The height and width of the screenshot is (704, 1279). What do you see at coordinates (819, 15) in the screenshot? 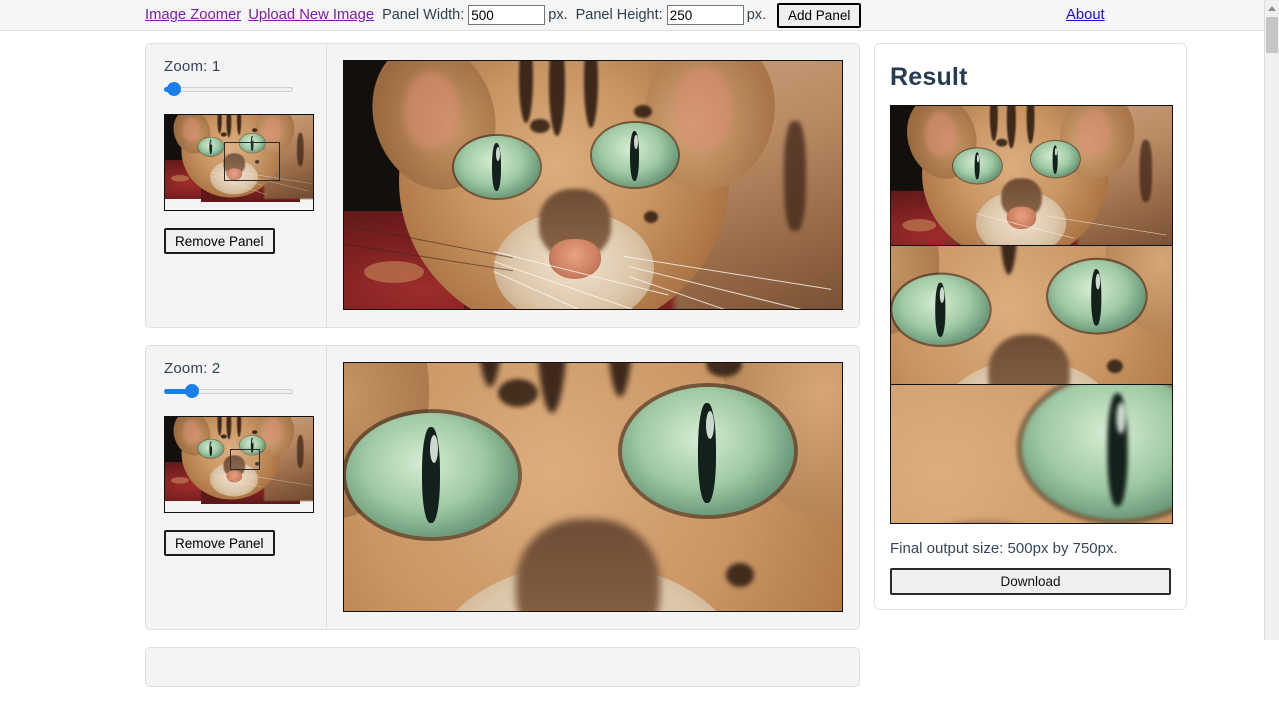
I see `add-panel-button: Add Panel` at bounding box center [819, 15].